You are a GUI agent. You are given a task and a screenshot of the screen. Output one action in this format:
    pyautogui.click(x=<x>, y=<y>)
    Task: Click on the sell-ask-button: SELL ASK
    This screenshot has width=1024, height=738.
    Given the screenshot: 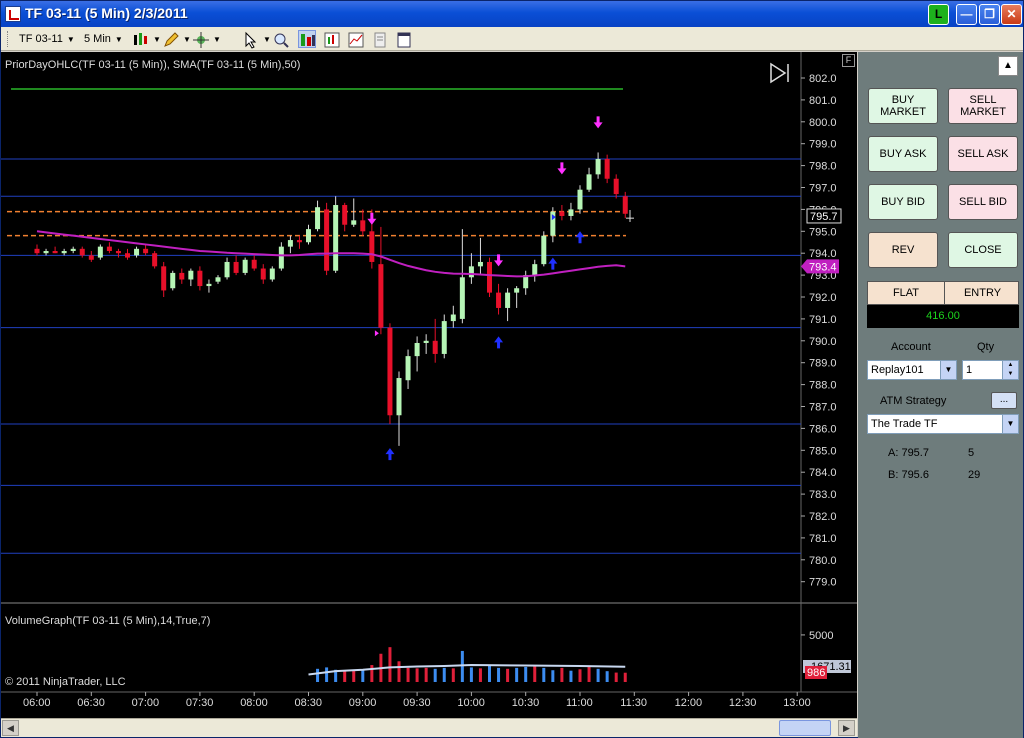 What is the action you would take?
    pyautogui.click(x=983, y=154)
    